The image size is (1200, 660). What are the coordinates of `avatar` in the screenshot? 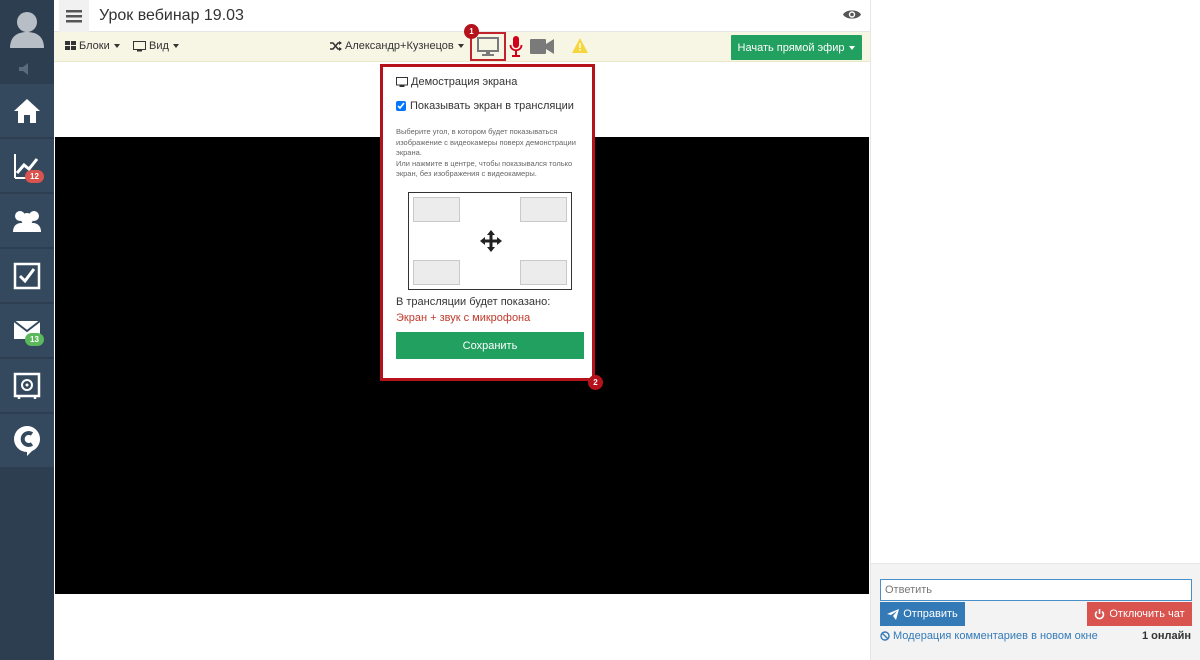 It's located at (27, 27).